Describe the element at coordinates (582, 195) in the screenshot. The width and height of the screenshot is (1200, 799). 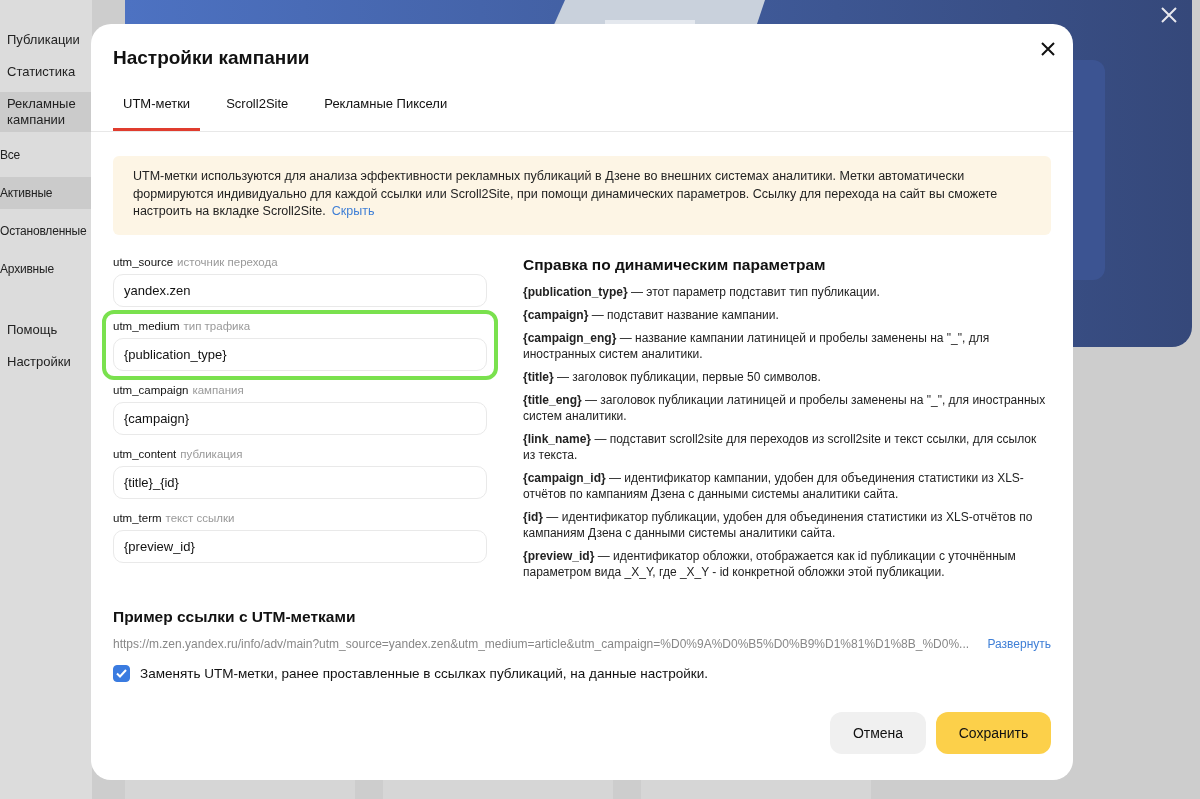
I see `info-notice: UTM-метки используются для анализа эффективности рекламных публикаций в Дзене во внешних системах аналитики. Метки автоматически формируются индивидуально для каждой ссылки или Scroll2Site, при помощи динамических параметров. Ссылку для перехода на сайт вы сможете настроить на вкладке Scroll2Site. Скрыть` at that location.